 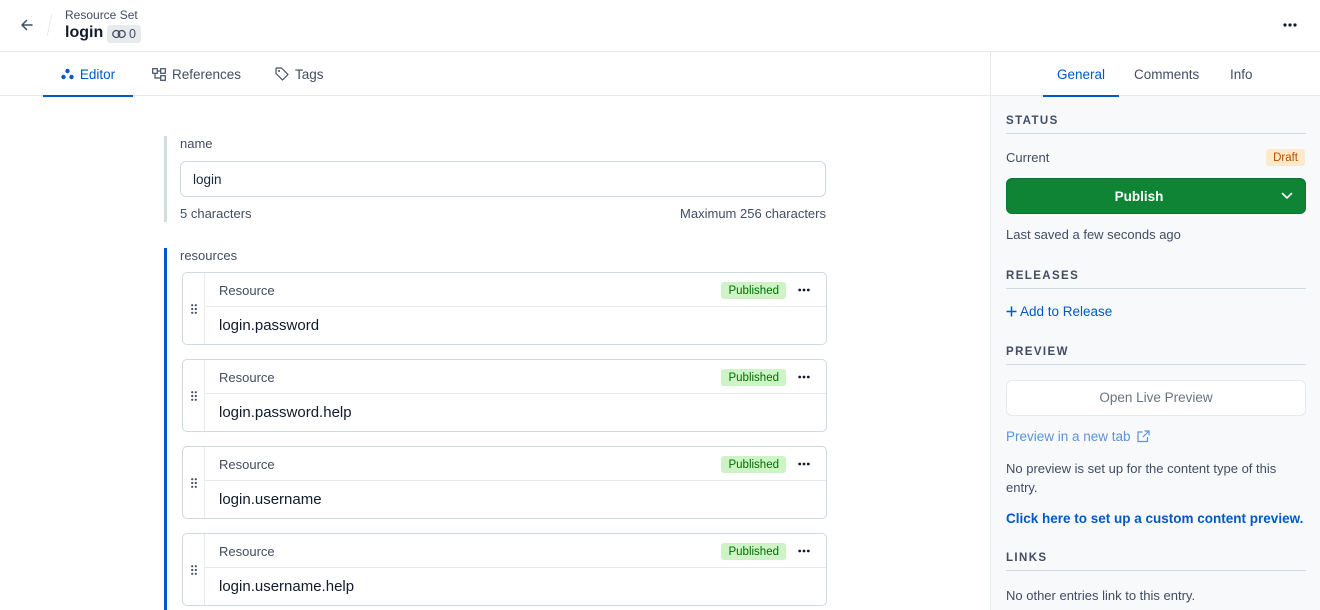 What do you see at coordinates (216, 213) in the screenshot?
I see `name-char-count: 5 characters` at bounding box center [216, 213].